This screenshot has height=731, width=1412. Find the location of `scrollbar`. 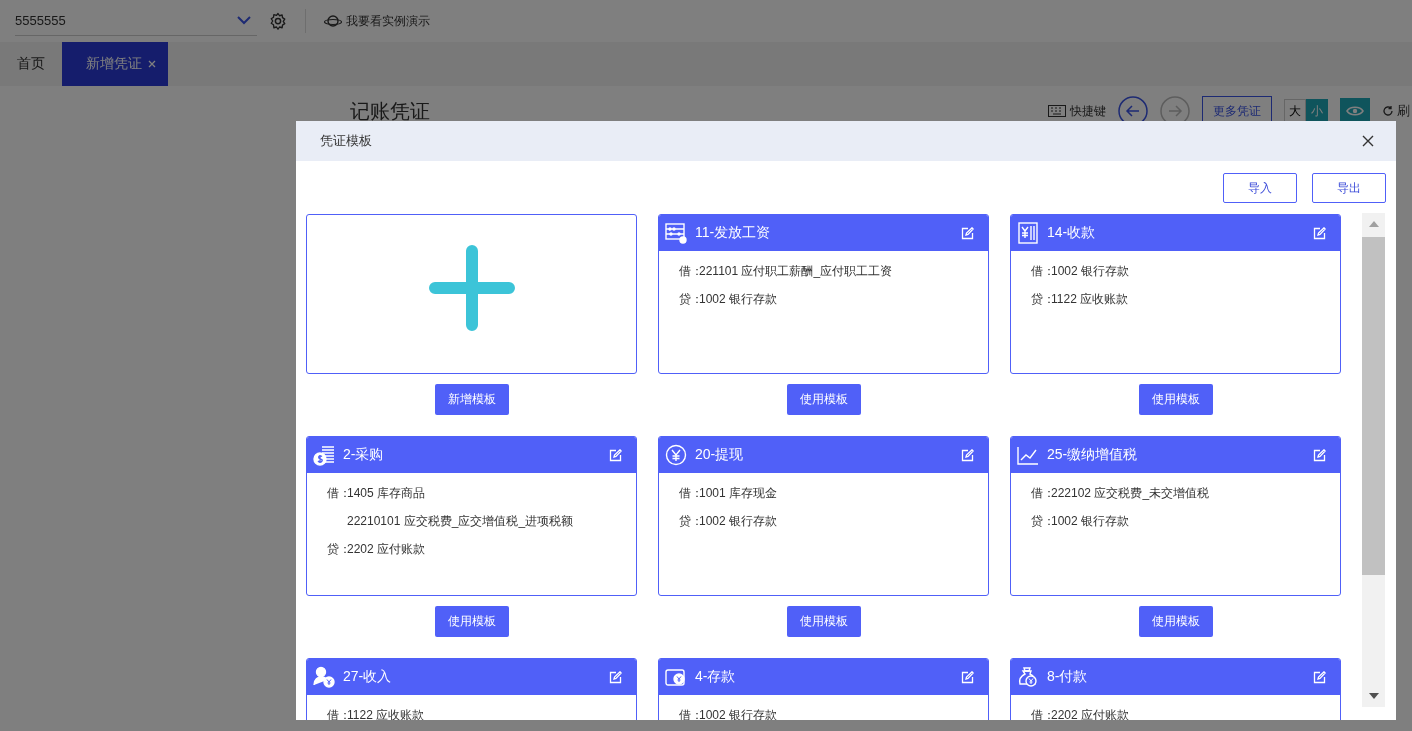

scrollbar is located at coordinates (1373, 460).